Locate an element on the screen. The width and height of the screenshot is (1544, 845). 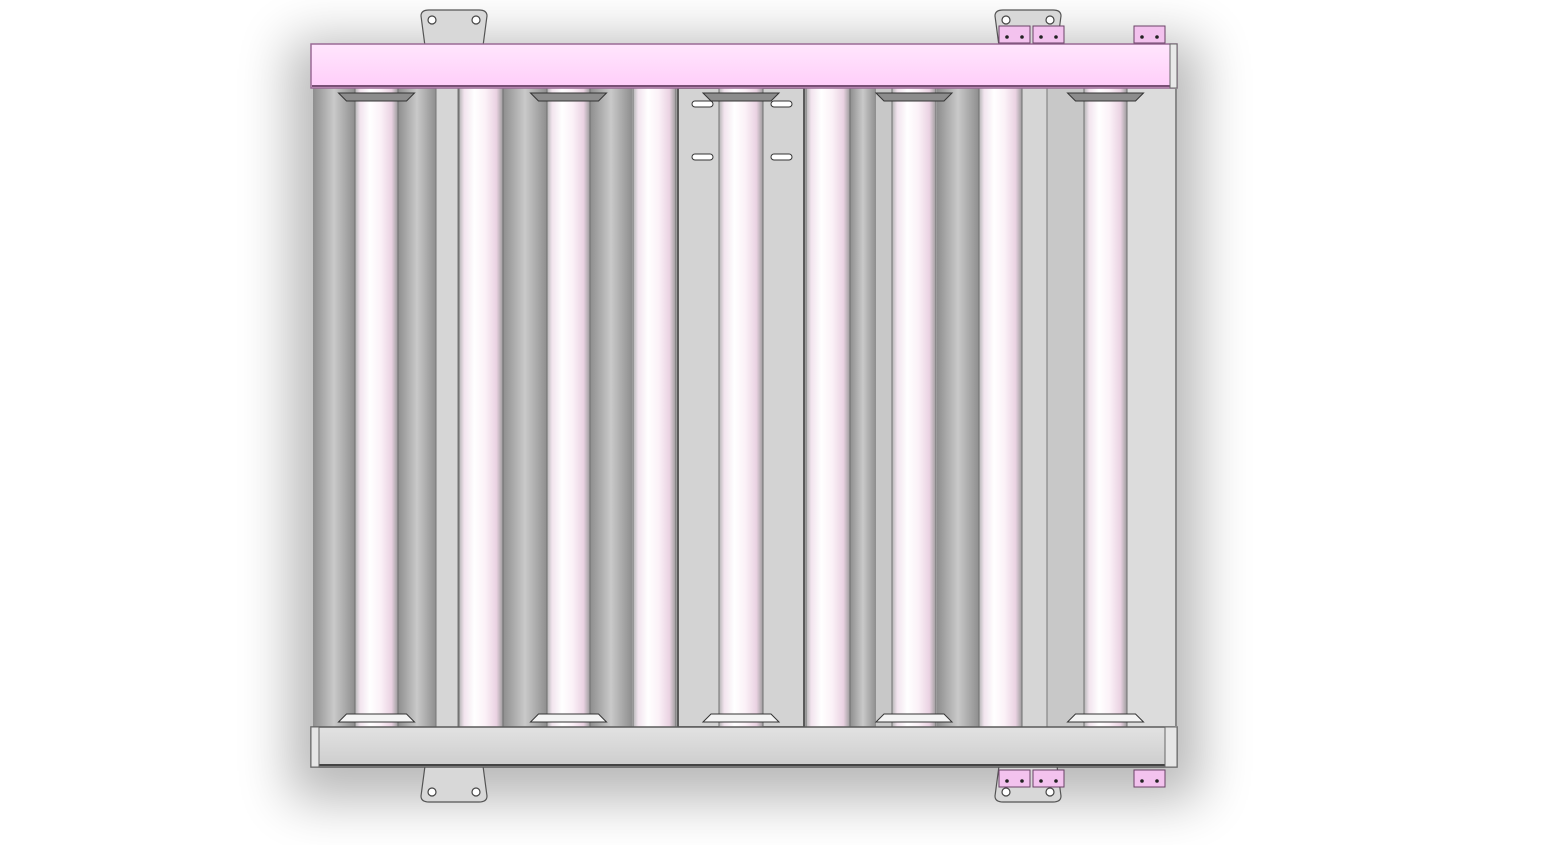
top-side-frame is located at coordinates (744, 66).